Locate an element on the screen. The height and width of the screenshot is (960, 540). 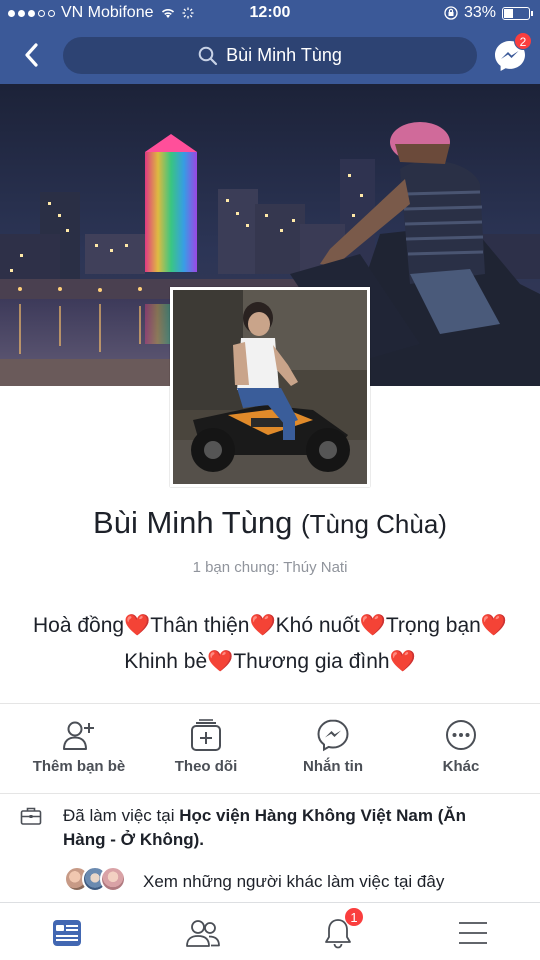
avatar is located at coordinates (113, 879).